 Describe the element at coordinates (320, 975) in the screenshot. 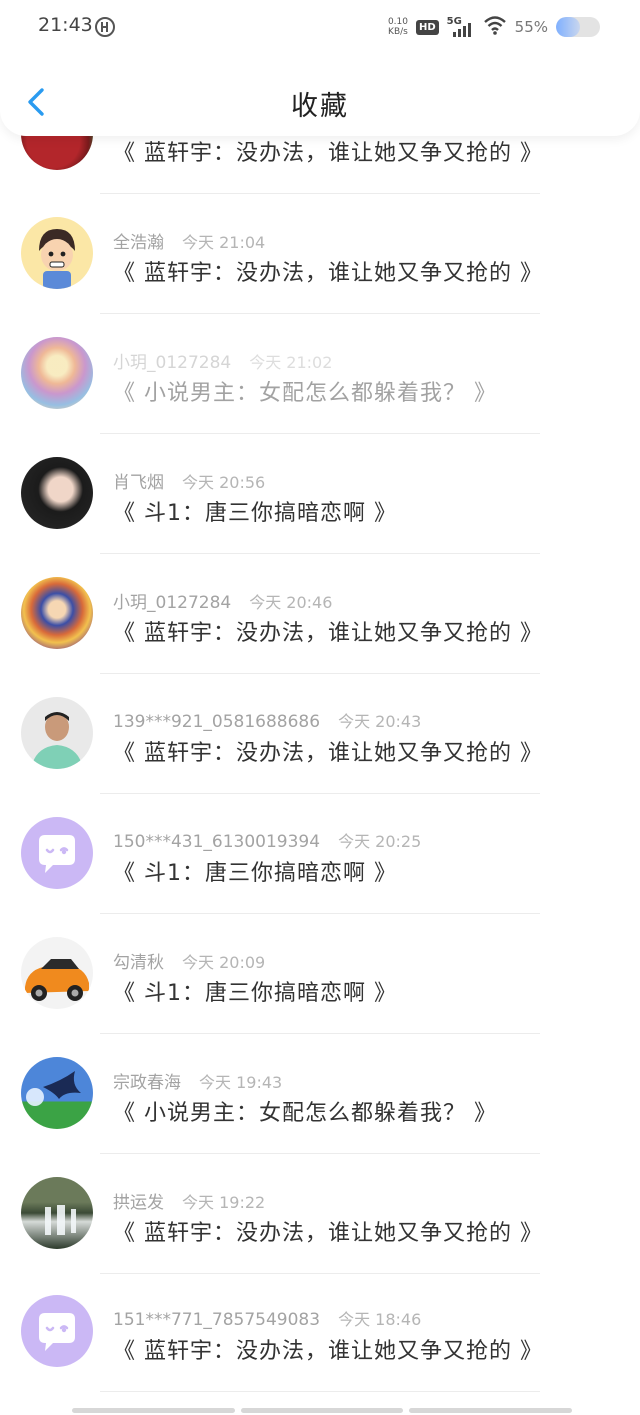

I see `list-item: 勾清秋 今天 20:09 《 斗1：唐三你搞暗恋啊 》` at that location.